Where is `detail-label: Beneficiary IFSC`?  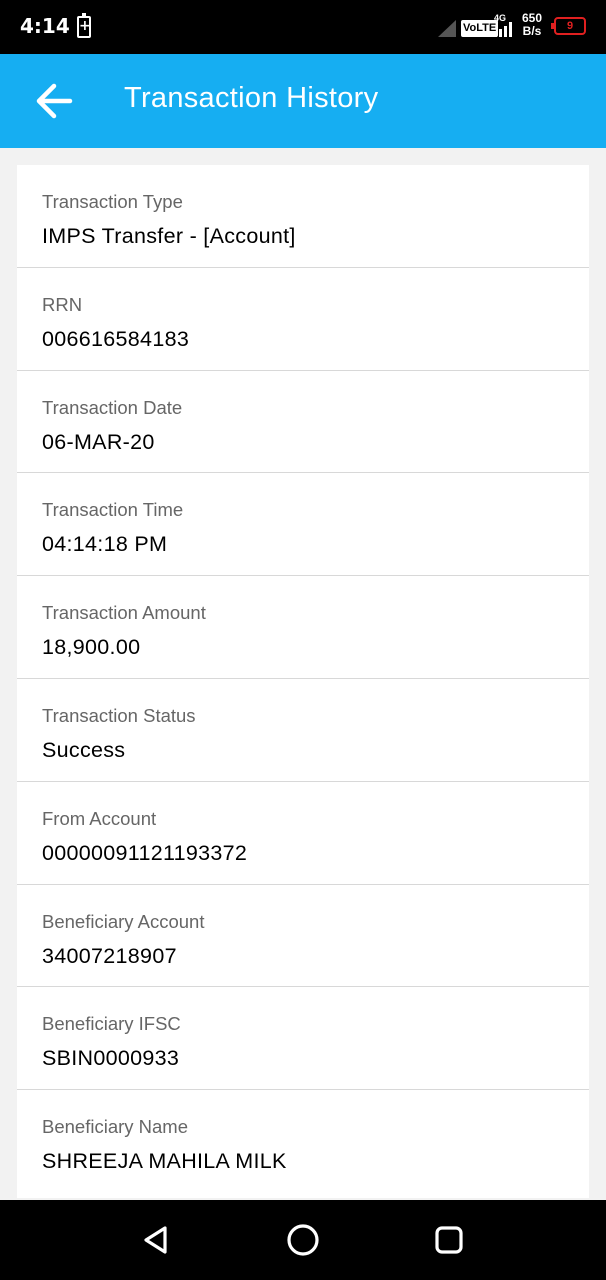 detail-label: Beneficiary IFSC is located at coordinates (111, 1024).